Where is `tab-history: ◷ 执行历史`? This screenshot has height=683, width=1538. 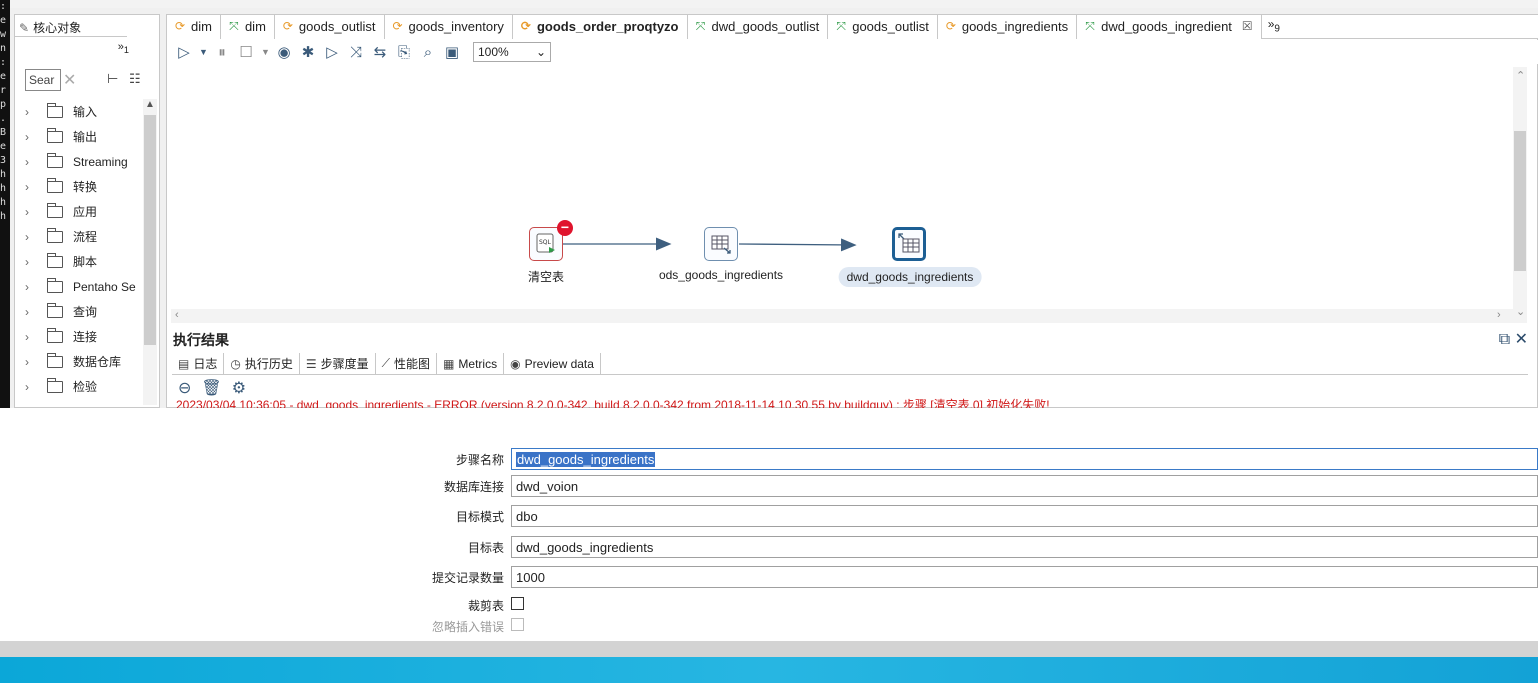 tab-history: ◷ 执行历史 is located at coordinates (262, 363).